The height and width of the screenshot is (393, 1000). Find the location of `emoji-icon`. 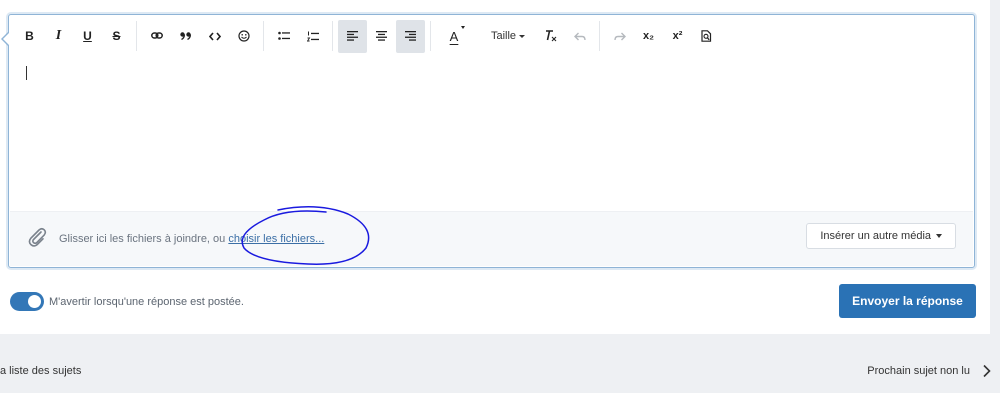

emoji-icon is located at coordinates (243, 36).